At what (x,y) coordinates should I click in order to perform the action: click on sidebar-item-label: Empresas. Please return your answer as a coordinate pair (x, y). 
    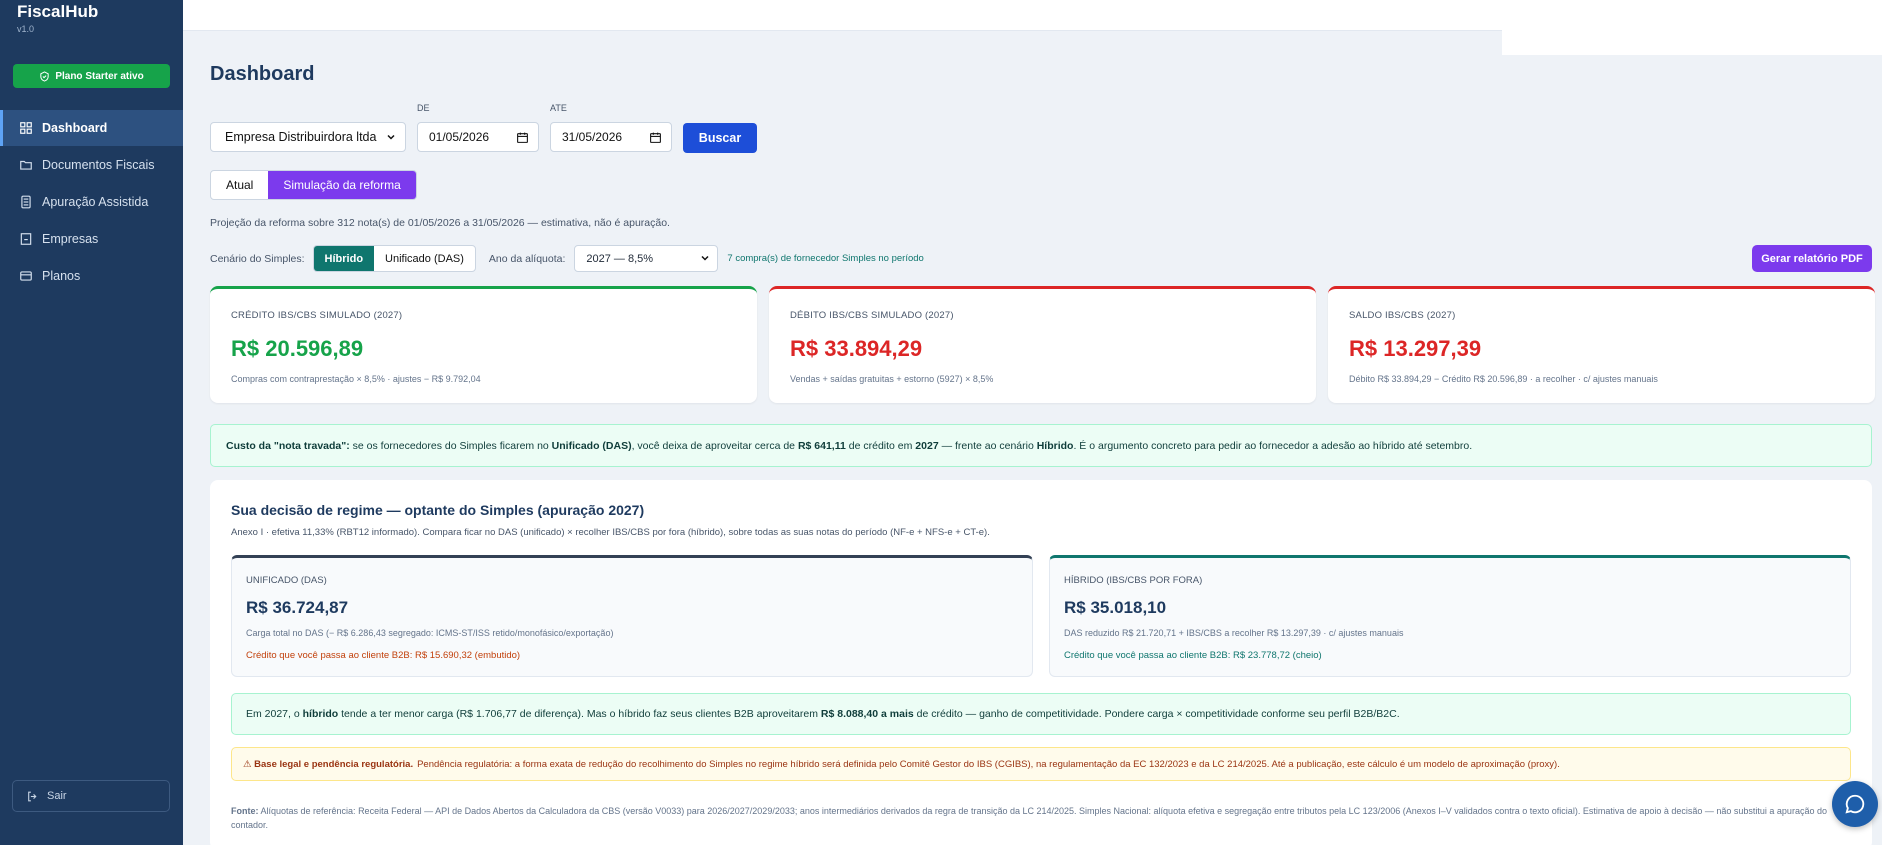
    Looking at the image, I should click on (70, 239).